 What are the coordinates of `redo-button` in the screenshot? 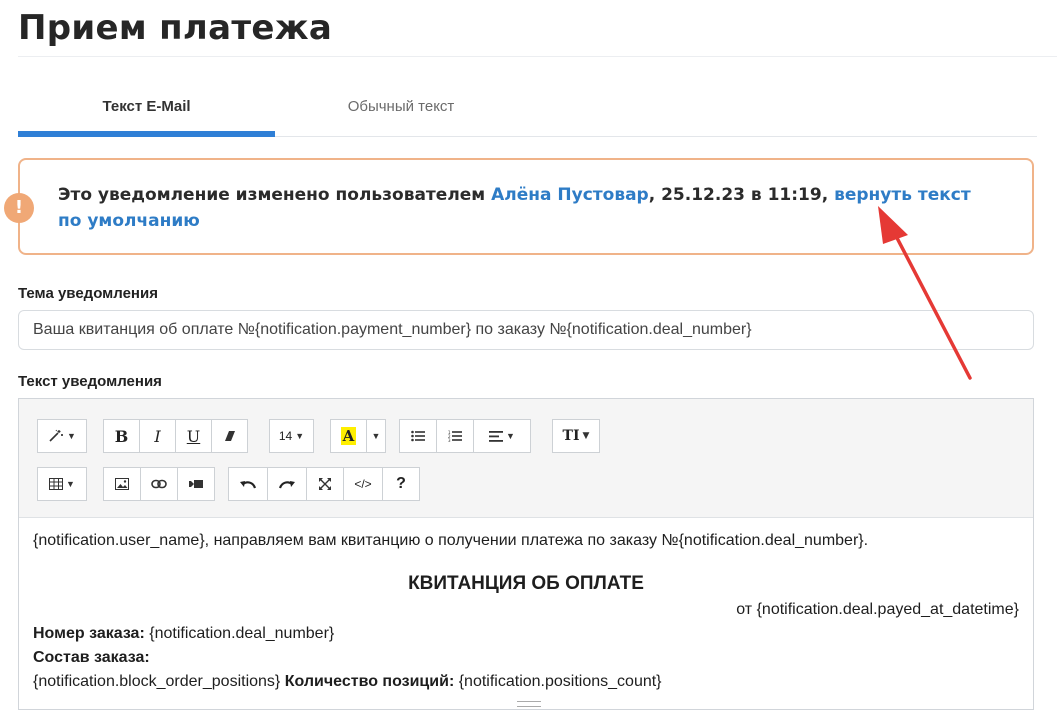 It's located at (287, 484).